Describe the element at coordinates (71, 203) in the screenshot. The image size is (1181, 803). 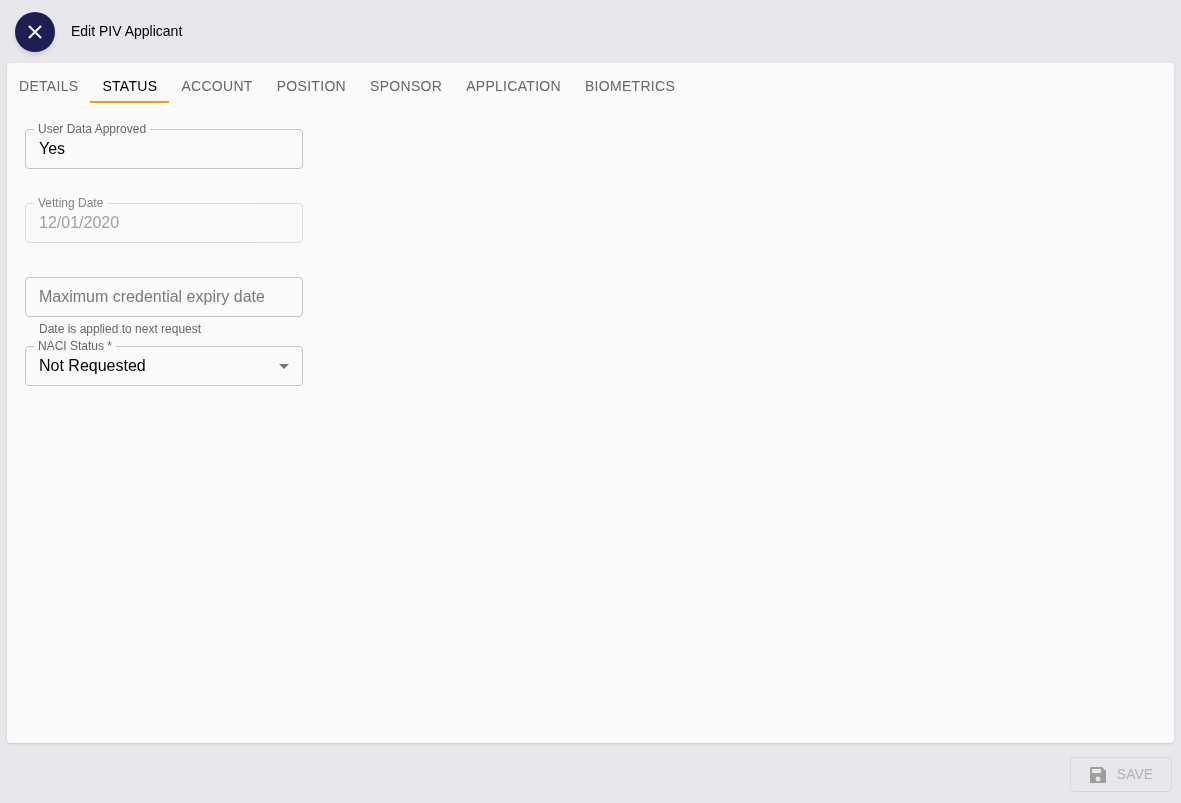
I see `field-label: Vetting Date` at that location.